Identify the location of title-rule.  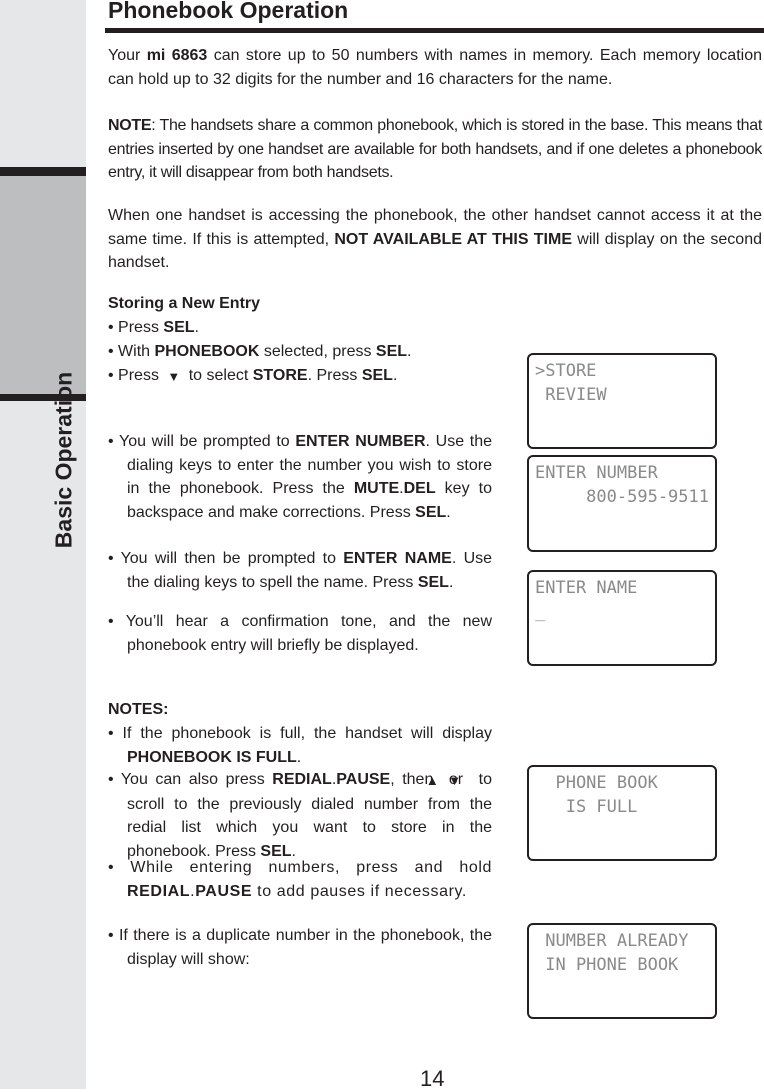
(434, 30).